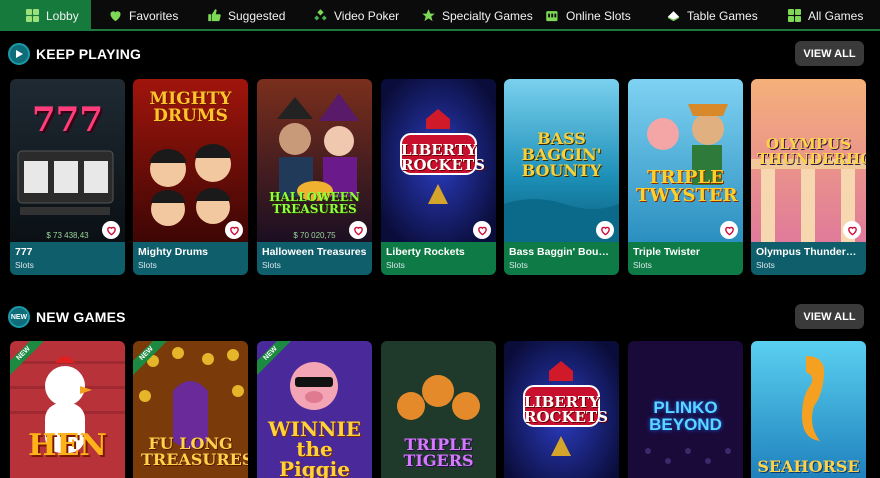 The height and width of the screenshot is (478, 880). I want to click on game-thumbnail: MIGHTY DRUMS, so click(190, 160).